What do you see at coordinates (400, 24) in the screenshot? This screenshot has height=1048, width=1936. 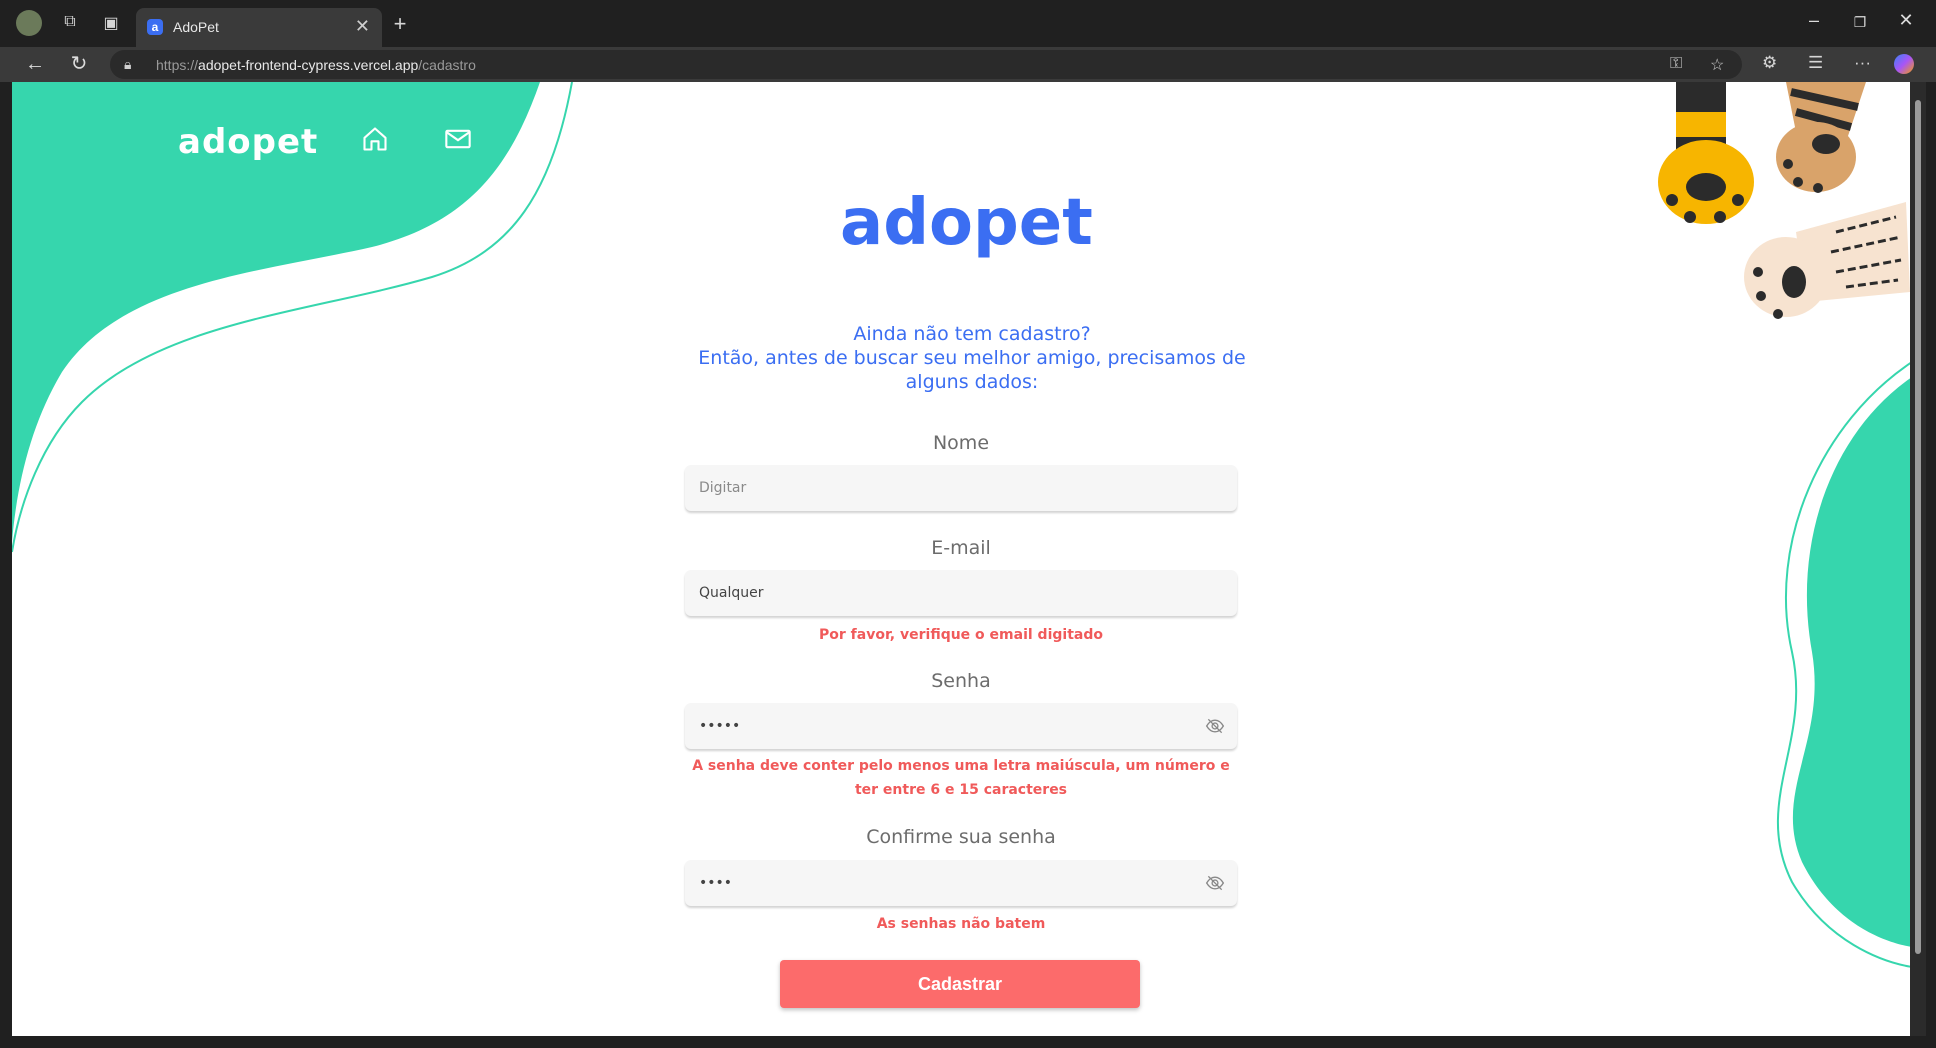 I see `new-tab-icon: +` at bounding box center [400, 24].